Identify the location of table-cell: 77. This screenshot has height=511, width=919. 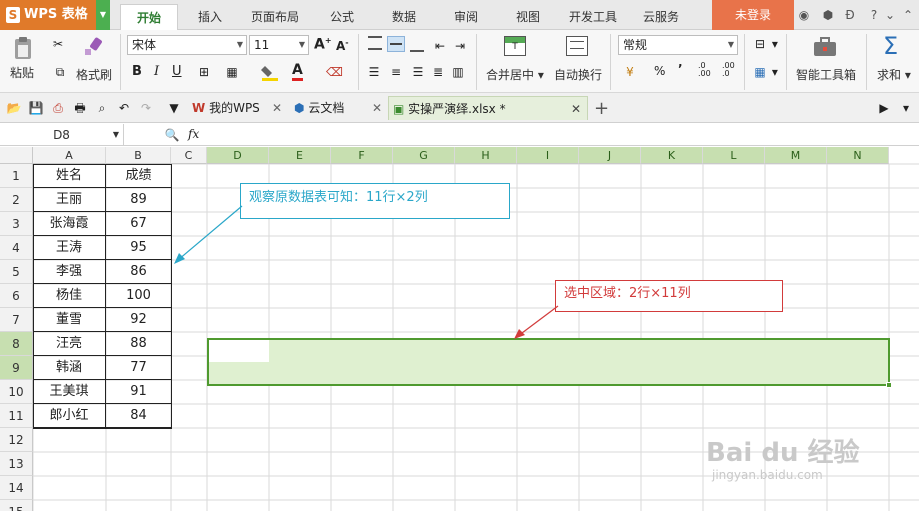
(138, 368).